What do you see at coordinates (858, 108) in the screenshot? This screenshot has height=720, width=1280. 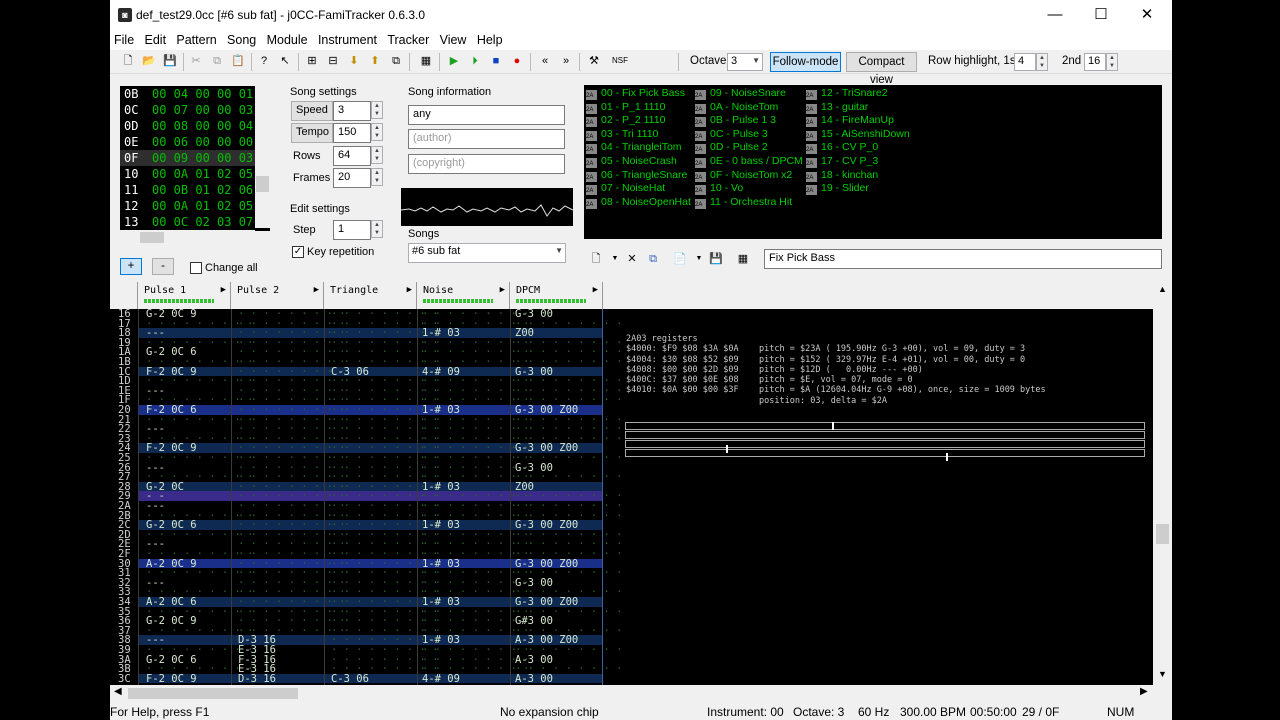 I see `instrument-item: 2A 13 - guitar` at bounding box center [858, 108].